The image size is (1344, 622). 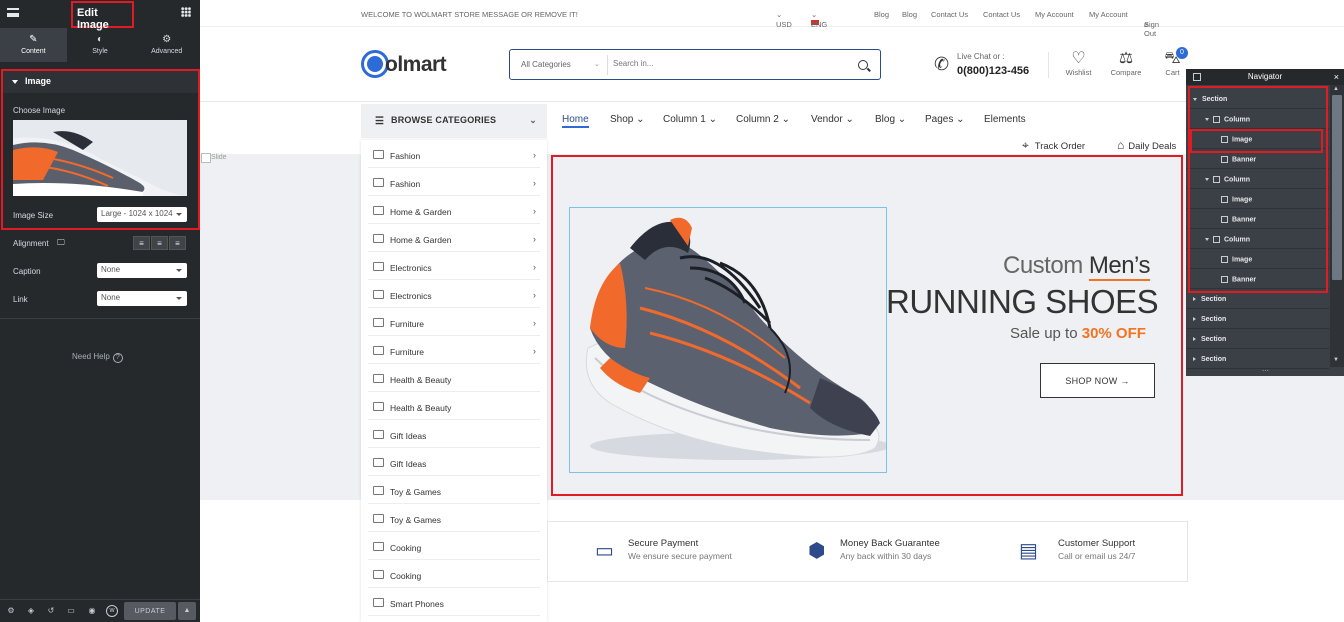 What do you see at coordinates (100, 45) in the screenshot?
I see `tab-style: ◐ Style` at bounding box center [100, 45].